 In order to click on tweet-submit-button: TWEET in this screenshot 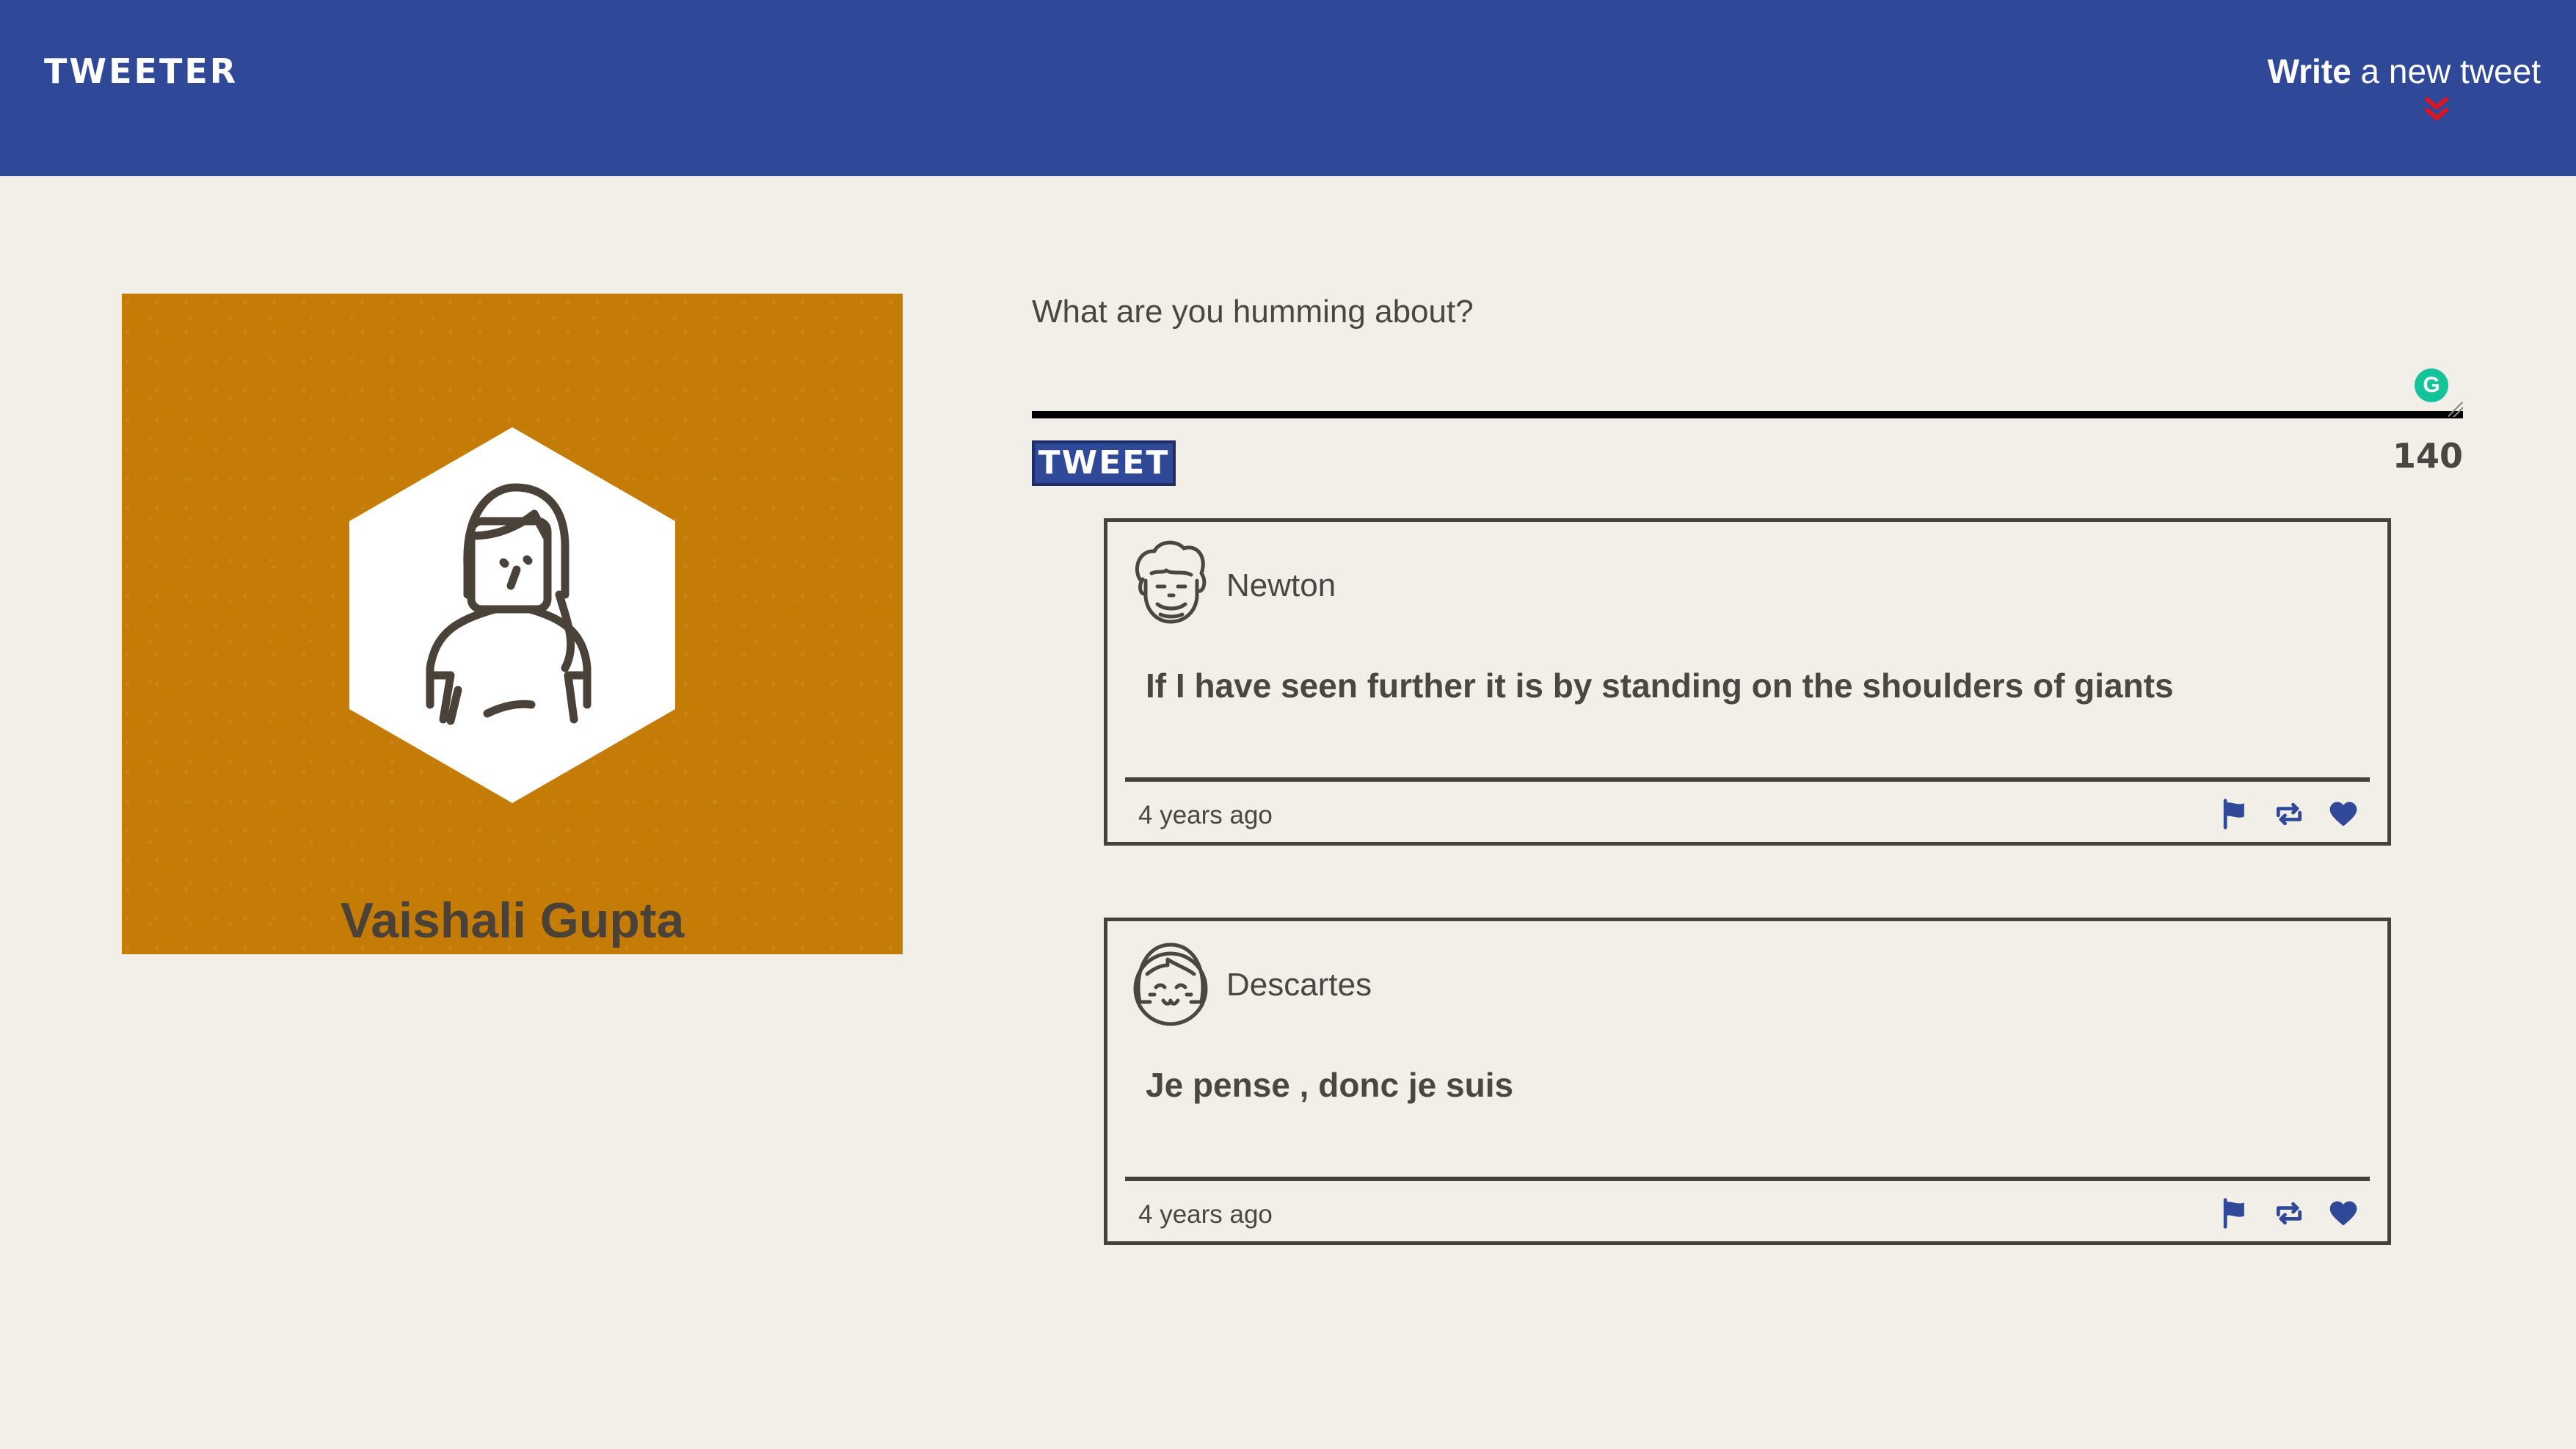, I will do `click(1104, 463)`.